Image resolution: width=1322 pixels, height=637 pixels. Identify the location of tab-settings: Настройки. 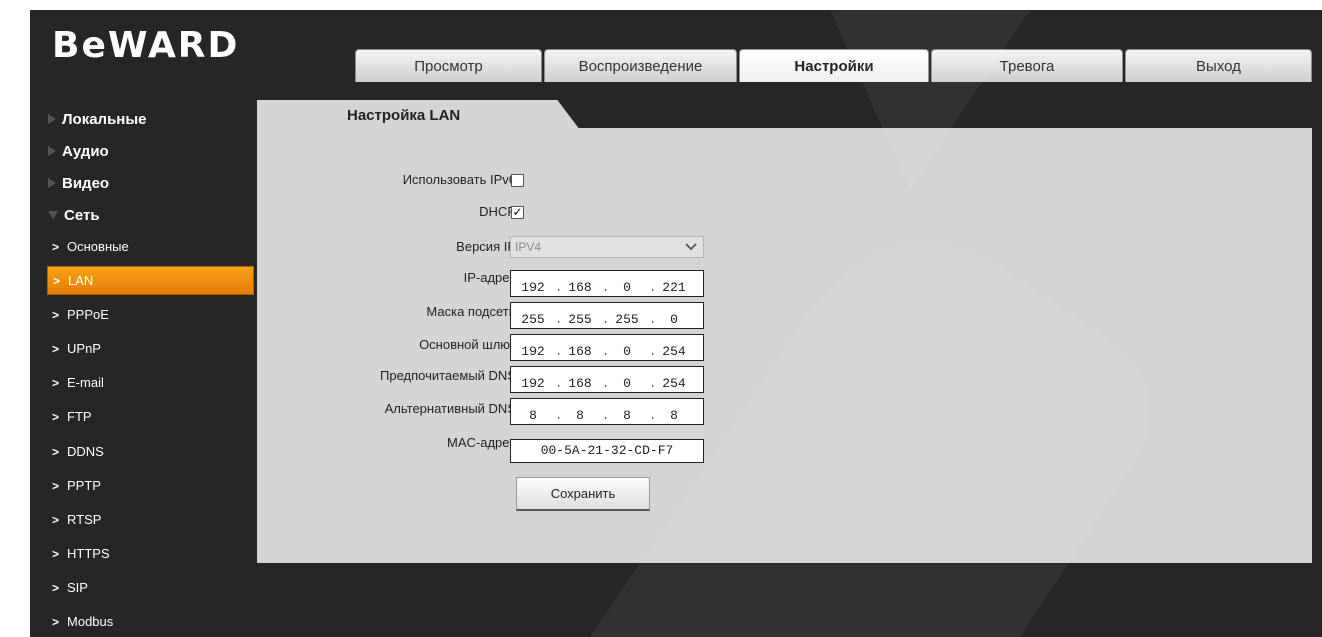
(834, 65).